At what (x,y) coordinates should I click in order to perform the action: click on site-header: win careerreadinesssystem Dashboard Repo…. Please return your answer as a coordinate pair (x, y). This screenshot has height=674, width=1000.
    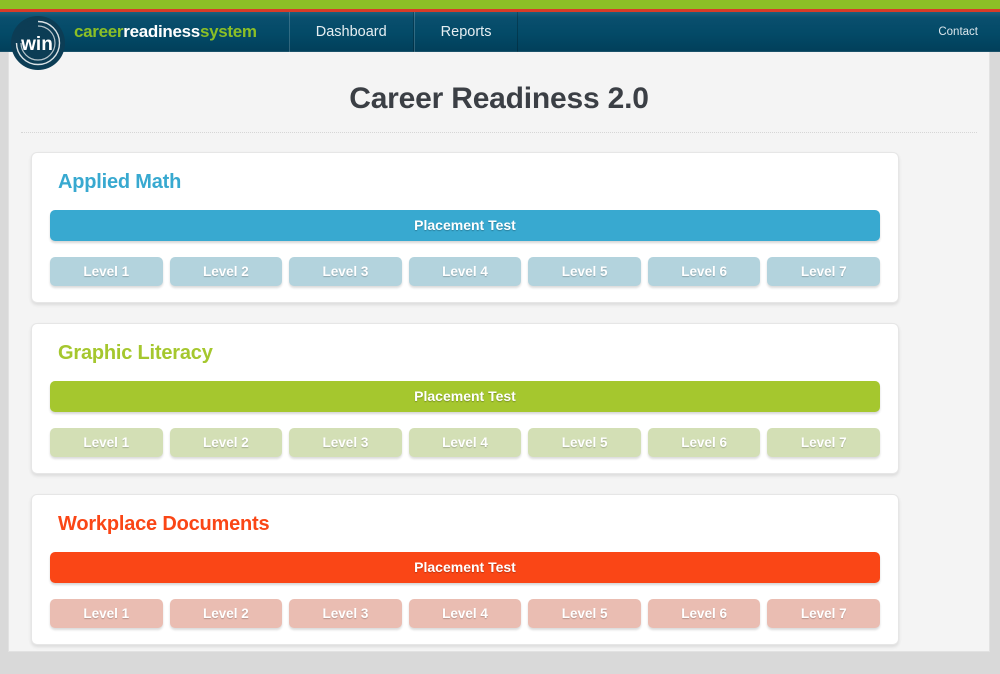
    Looking at the image, I should click on (500, 41).